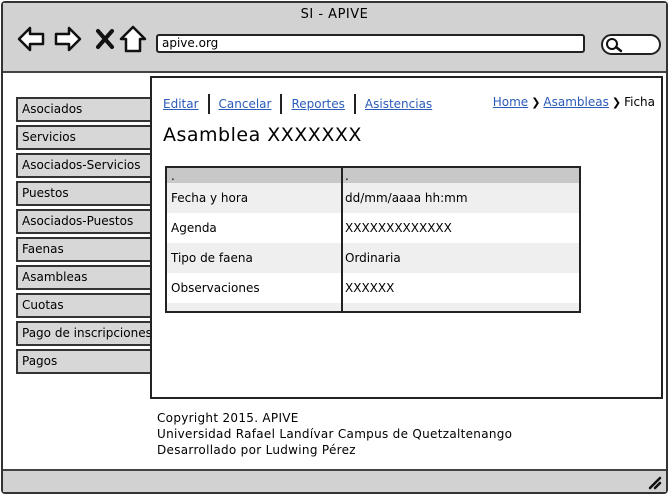  Describe the element at coordinates (84, 361) in the screenshot. I see `sidebar-item-pagos: Pagos` at that location.